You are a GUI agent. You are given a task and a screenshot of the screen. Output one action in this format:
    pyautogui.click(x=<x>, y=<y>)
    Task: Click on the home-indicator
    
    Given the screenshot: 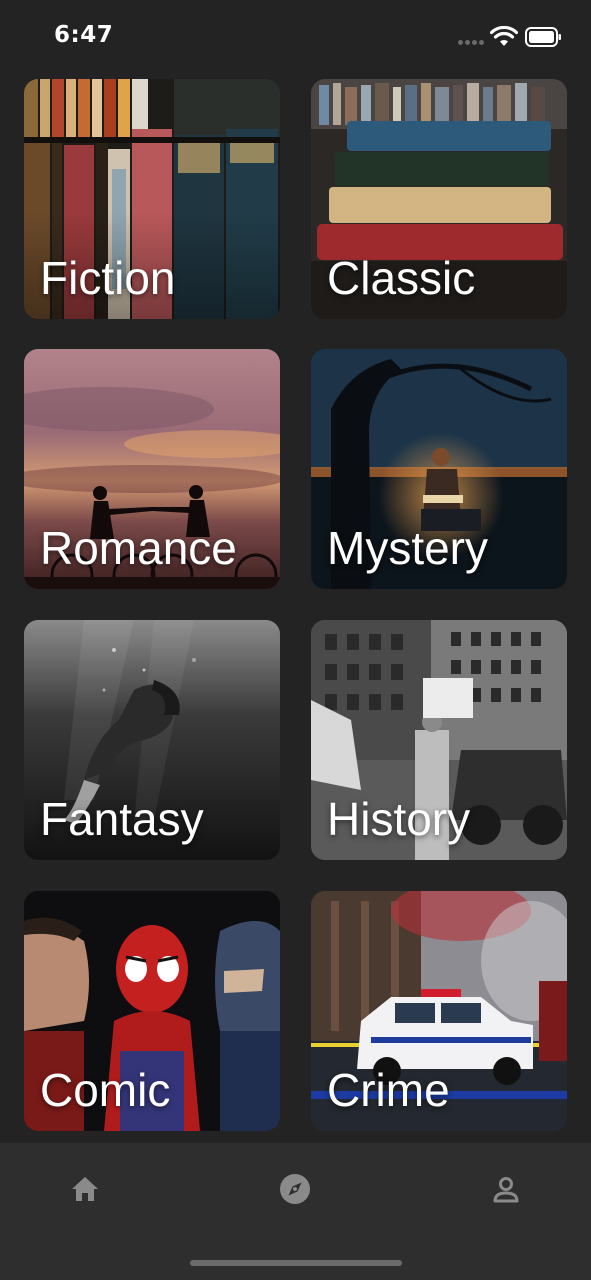 What is the action you would take?
    pyautogui.click(x=296, y=1263)
    